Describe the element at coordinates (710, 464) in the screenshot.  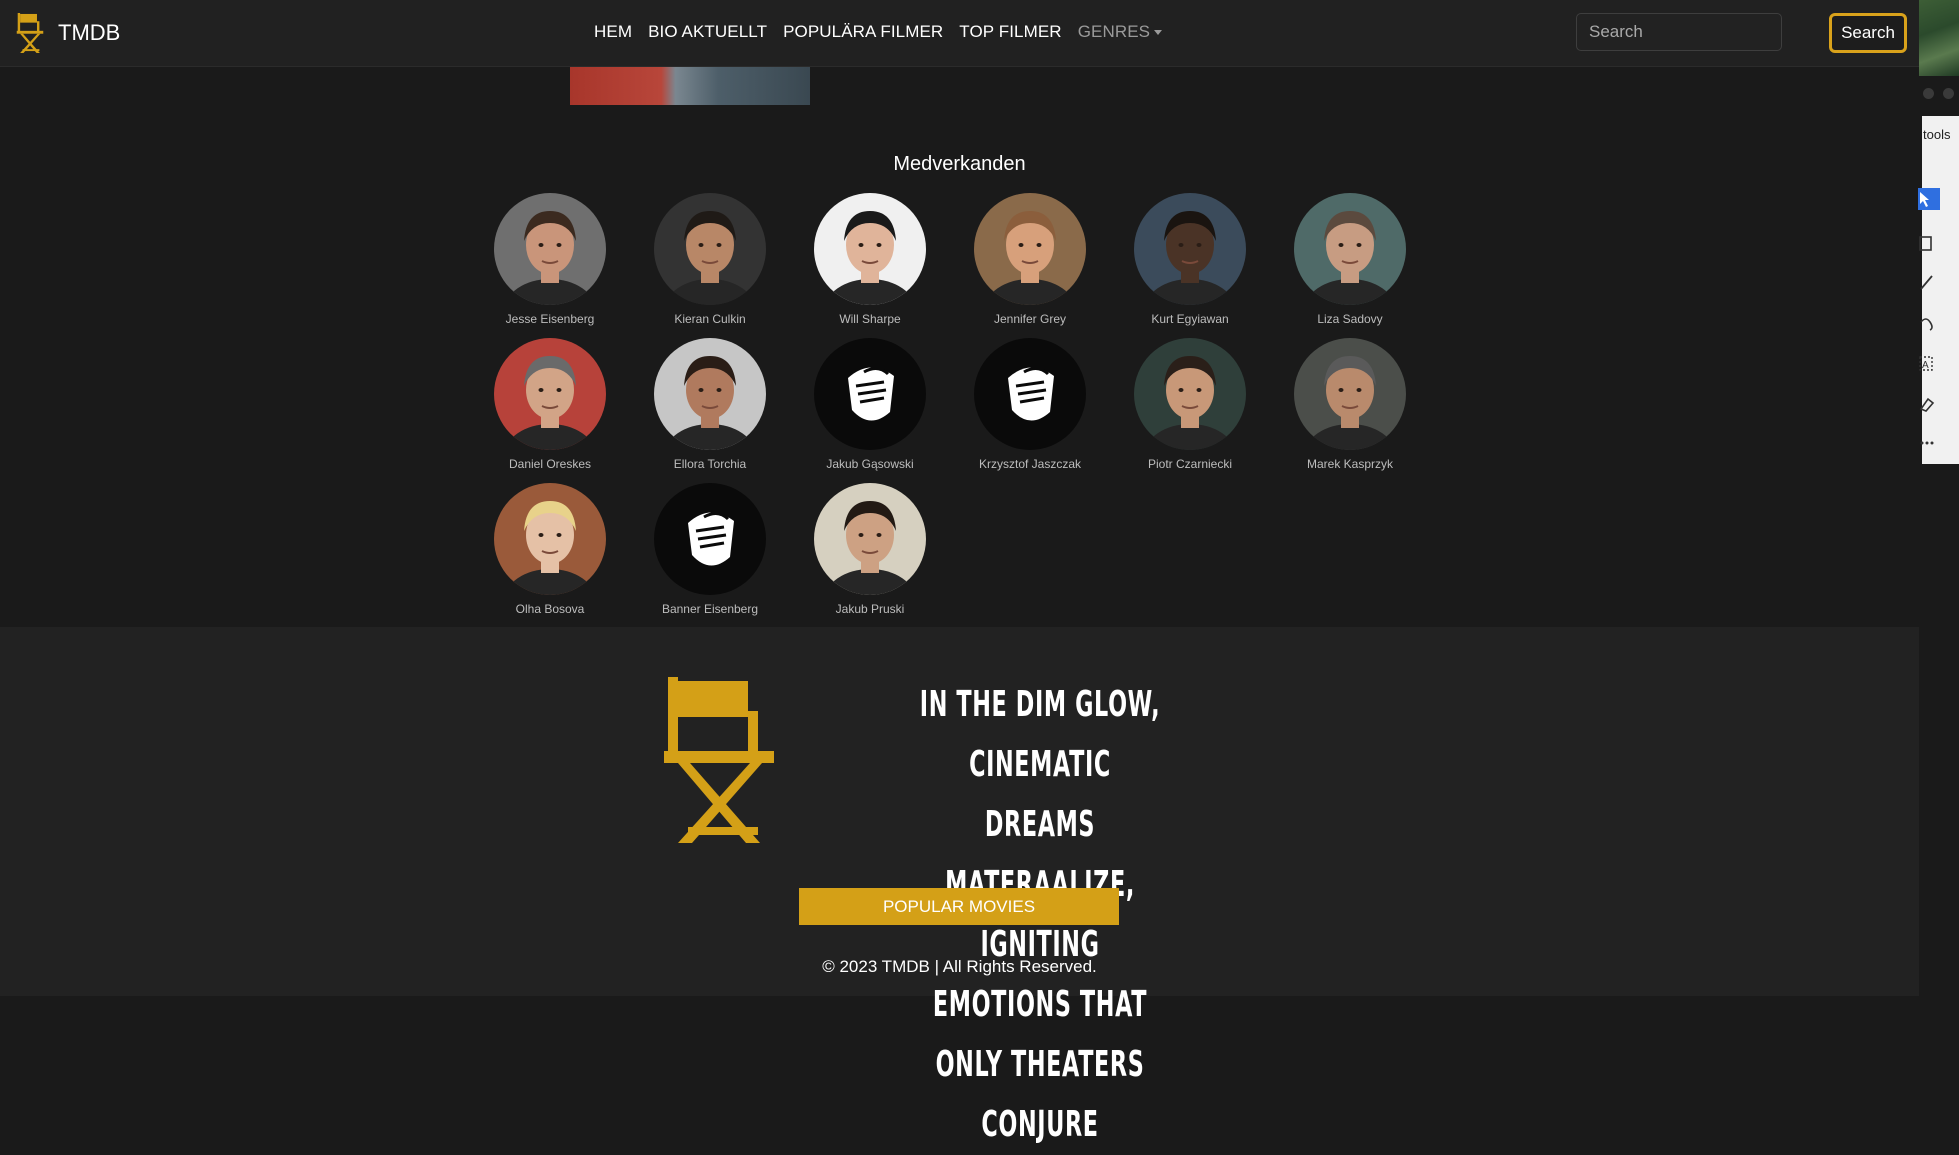
I see `cast-name: Ellora Torchia` at that location.